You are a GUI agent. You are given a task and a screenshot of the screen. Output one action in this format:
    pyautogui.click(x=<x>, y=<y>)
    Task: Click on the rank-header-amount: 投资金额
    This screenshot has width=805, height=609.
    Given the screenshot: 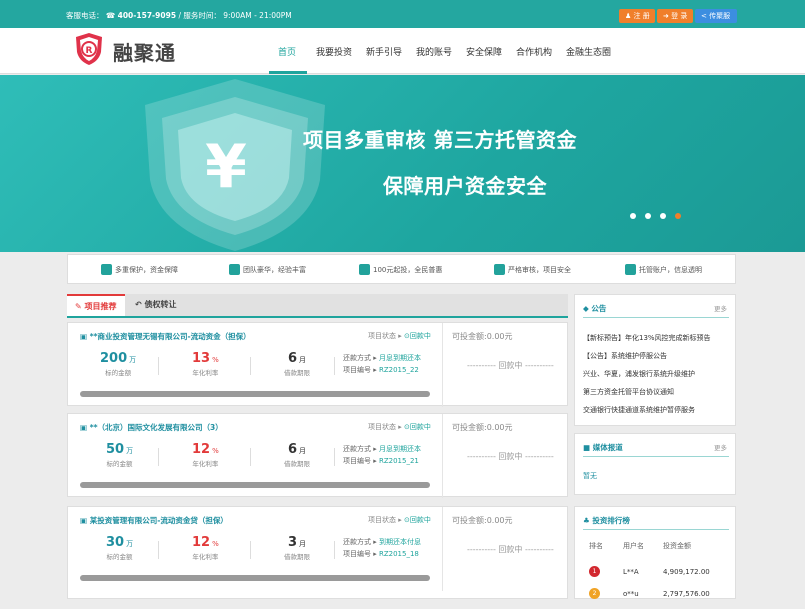 What is the action you would take?
    pyautogui.click(x=677, y=546)
    